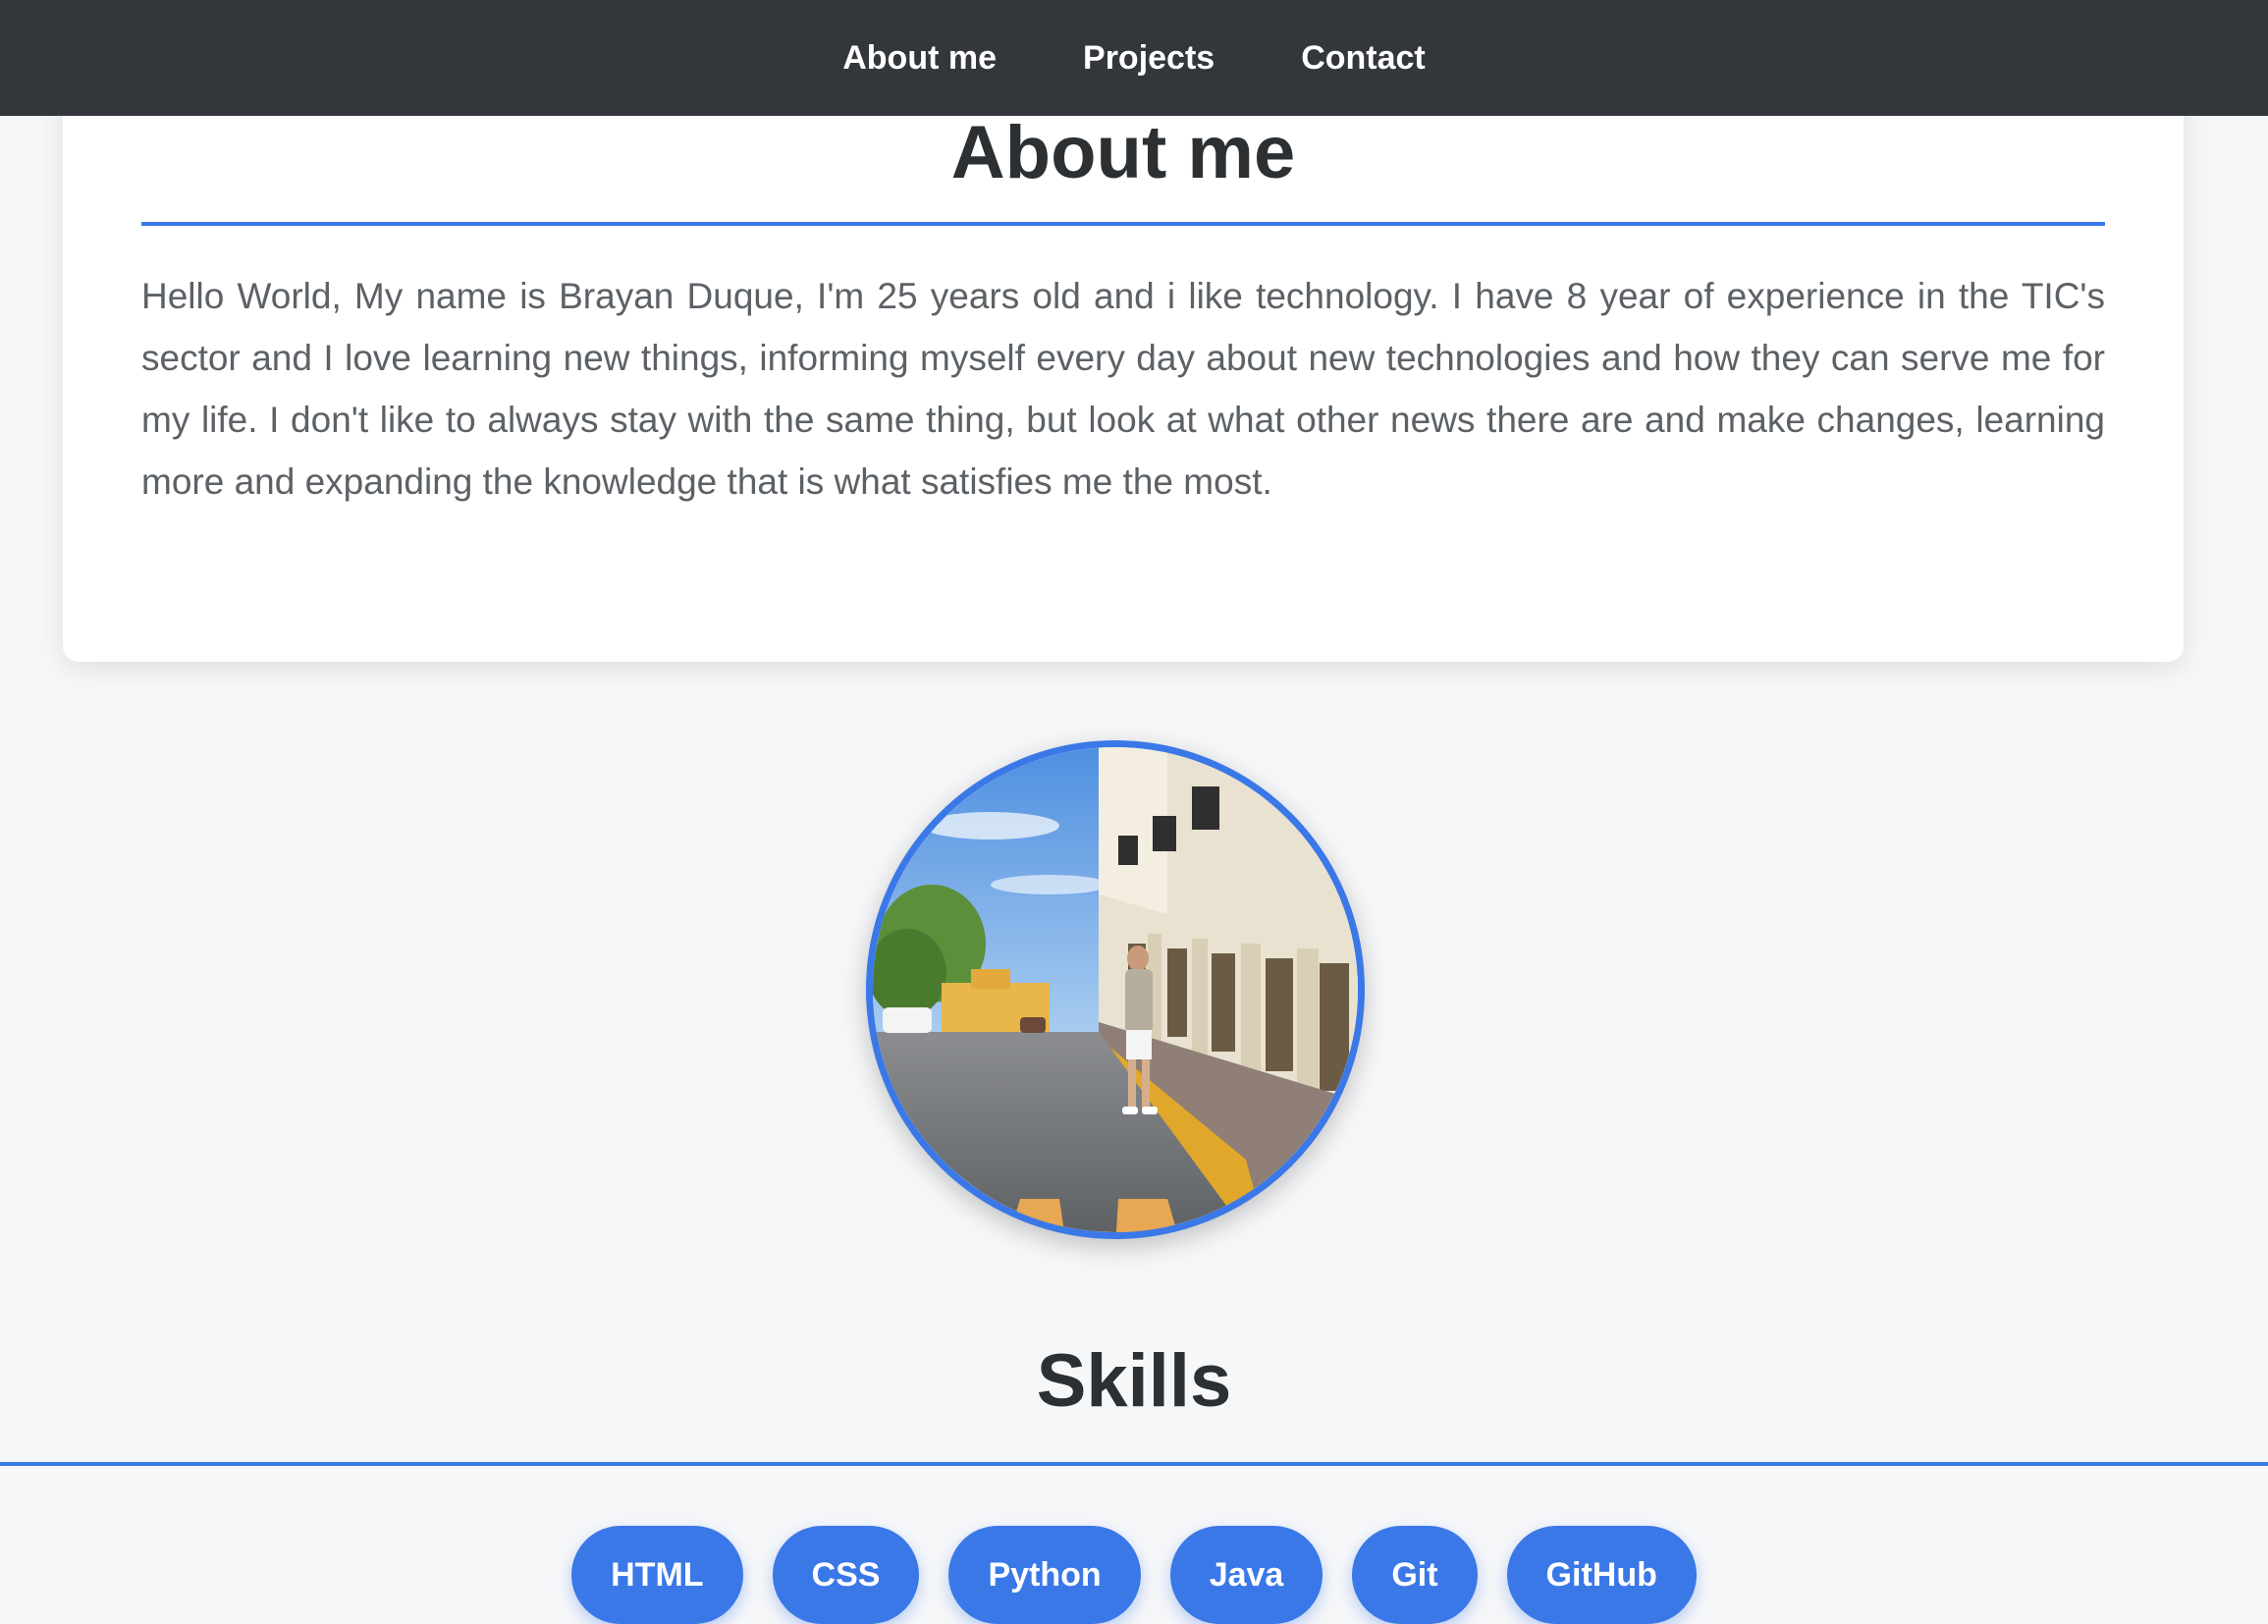 The width and height of the screenshot is (2268, 1624). Describe the element at coordinates (919, 58) in the screenshot. I see `nav-link-about: About me` at that location.